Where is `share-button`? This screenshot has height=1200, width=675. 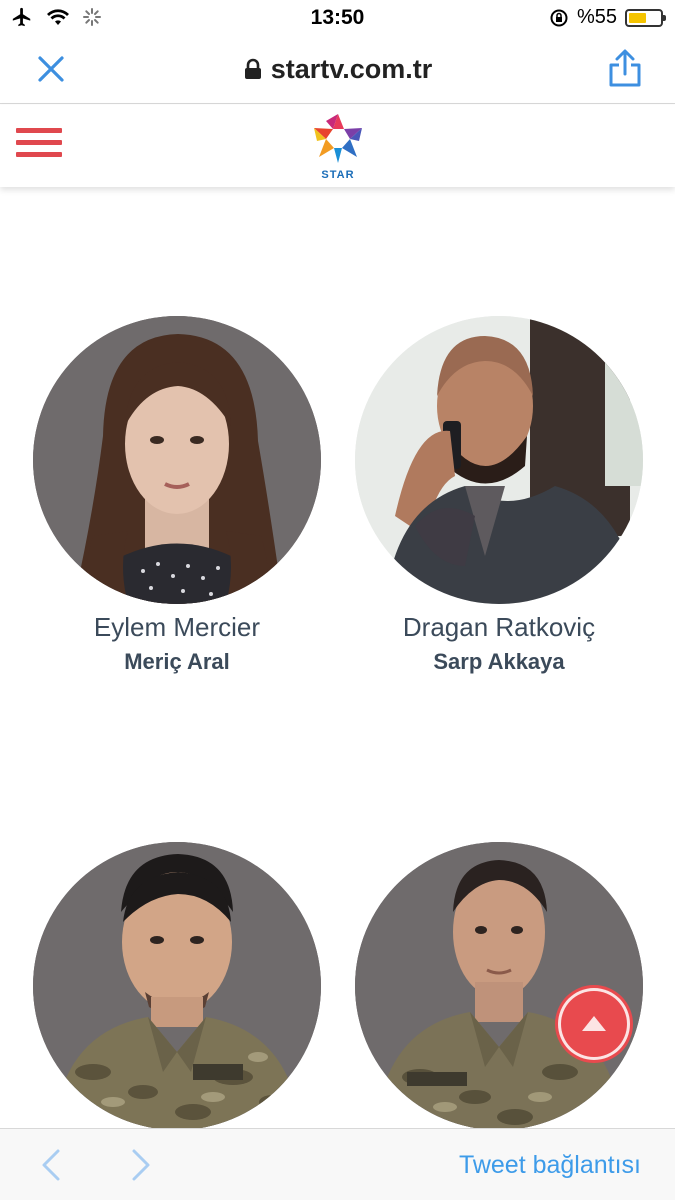
share-button is located at coordinates (625, 68).